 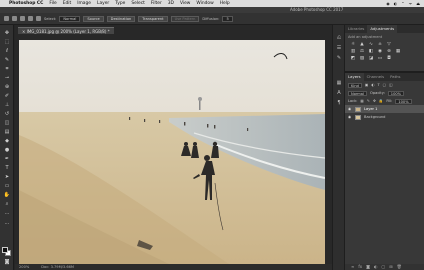 I want to click on new-layer-icon: ⊞, so click(x=390, y=267).